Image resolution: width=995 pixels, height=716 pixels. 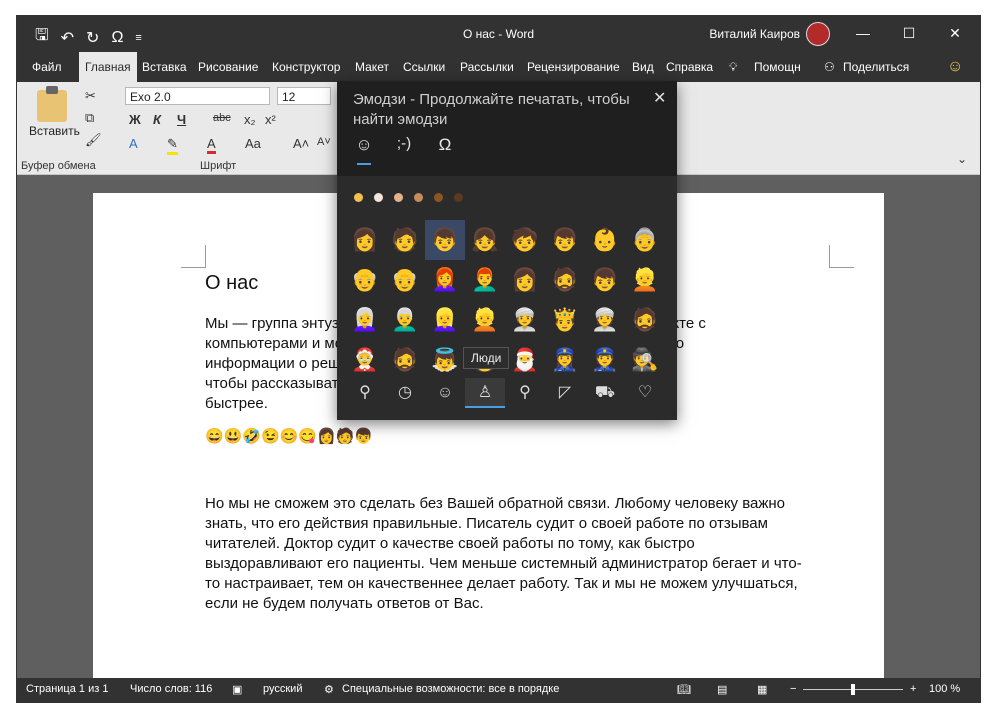 What do you see at coordinates (228, 67) in the screenshot?
I see `tab-draw: Рисование` at bounding box center [228, 67].